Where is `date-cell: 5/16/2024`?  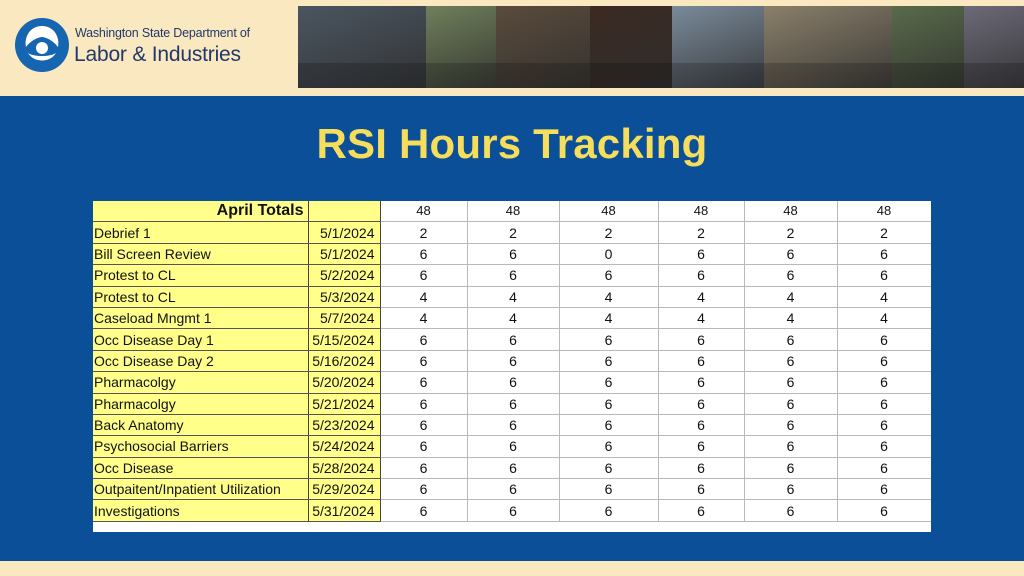
date-cell: 5/16/2024 is located at coordinates (344, 361).